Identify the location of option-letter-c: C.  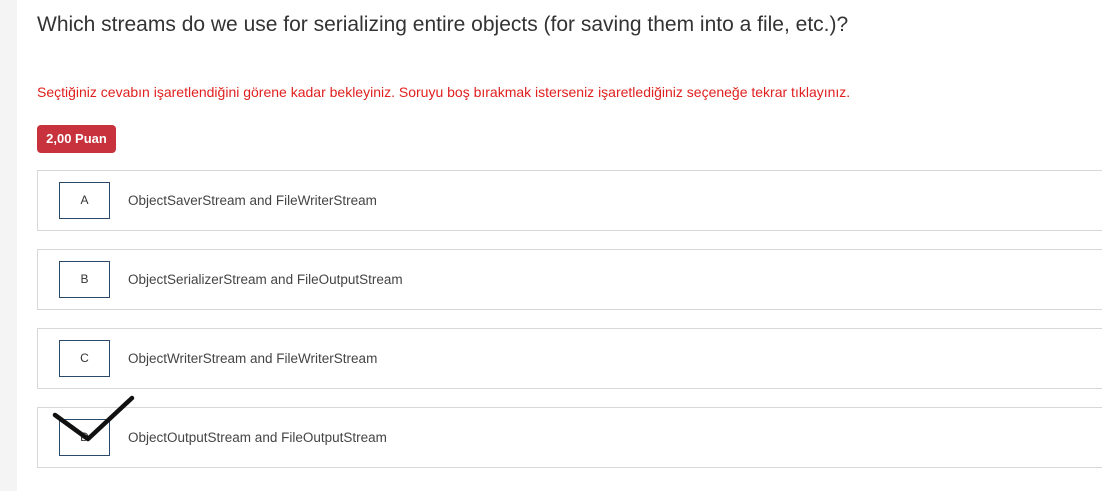
(84, 358).